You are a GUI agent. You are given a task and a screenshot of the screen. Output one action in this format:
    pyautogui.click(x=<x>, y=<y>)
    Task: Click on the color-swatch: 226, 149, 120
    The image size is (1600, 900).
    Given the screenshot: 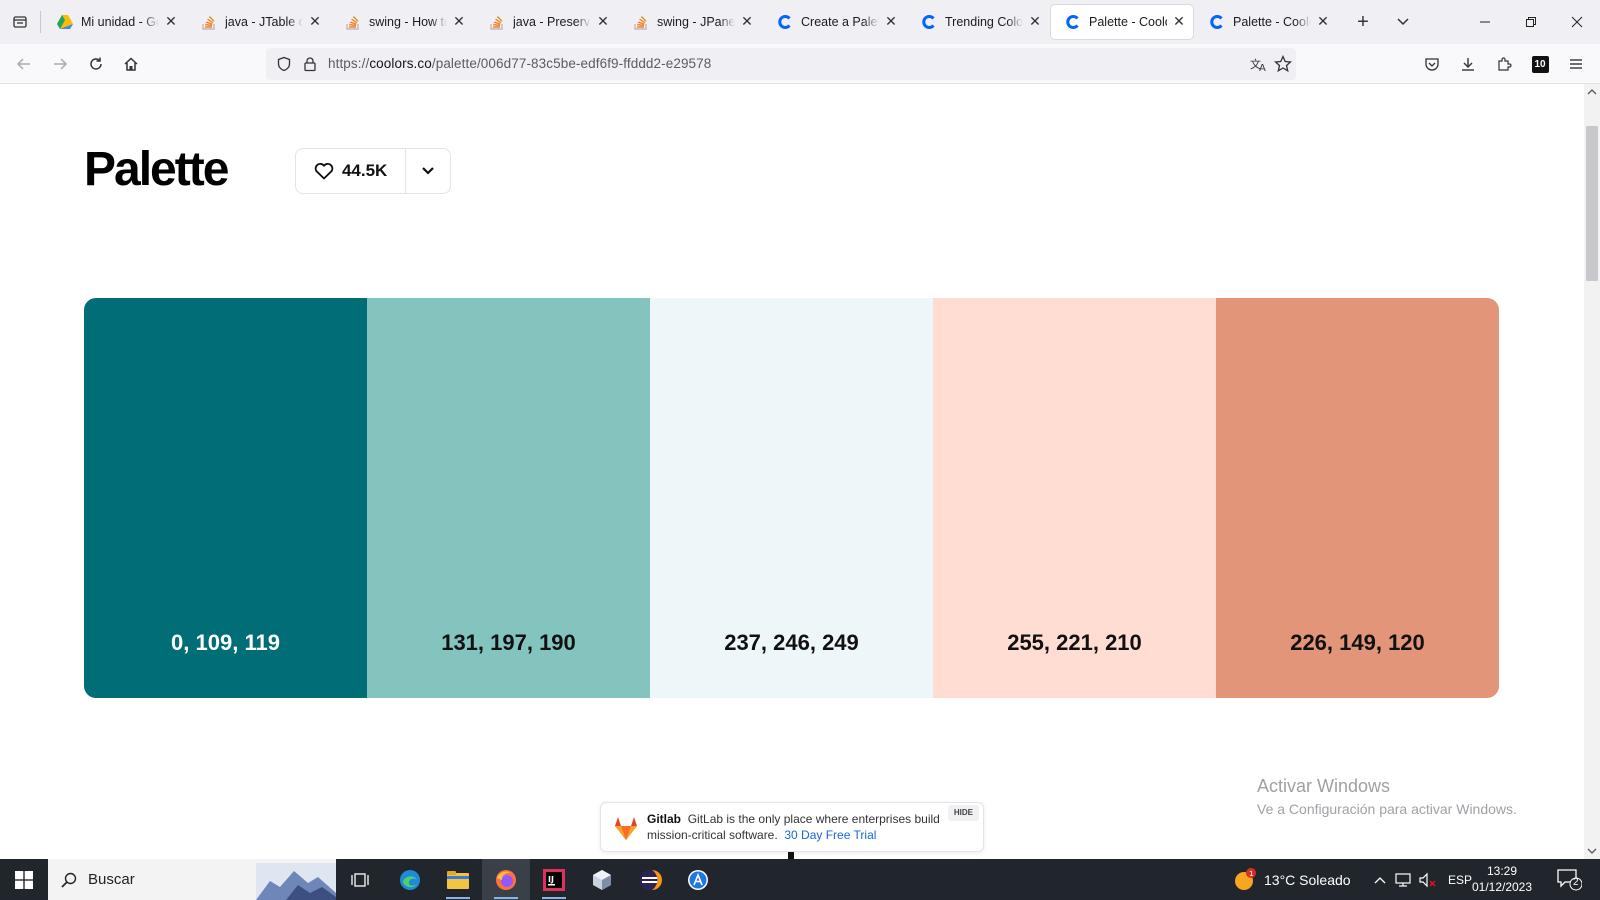 What is the action you would take?
    pyautogui.click(x=1357, y=498)
    